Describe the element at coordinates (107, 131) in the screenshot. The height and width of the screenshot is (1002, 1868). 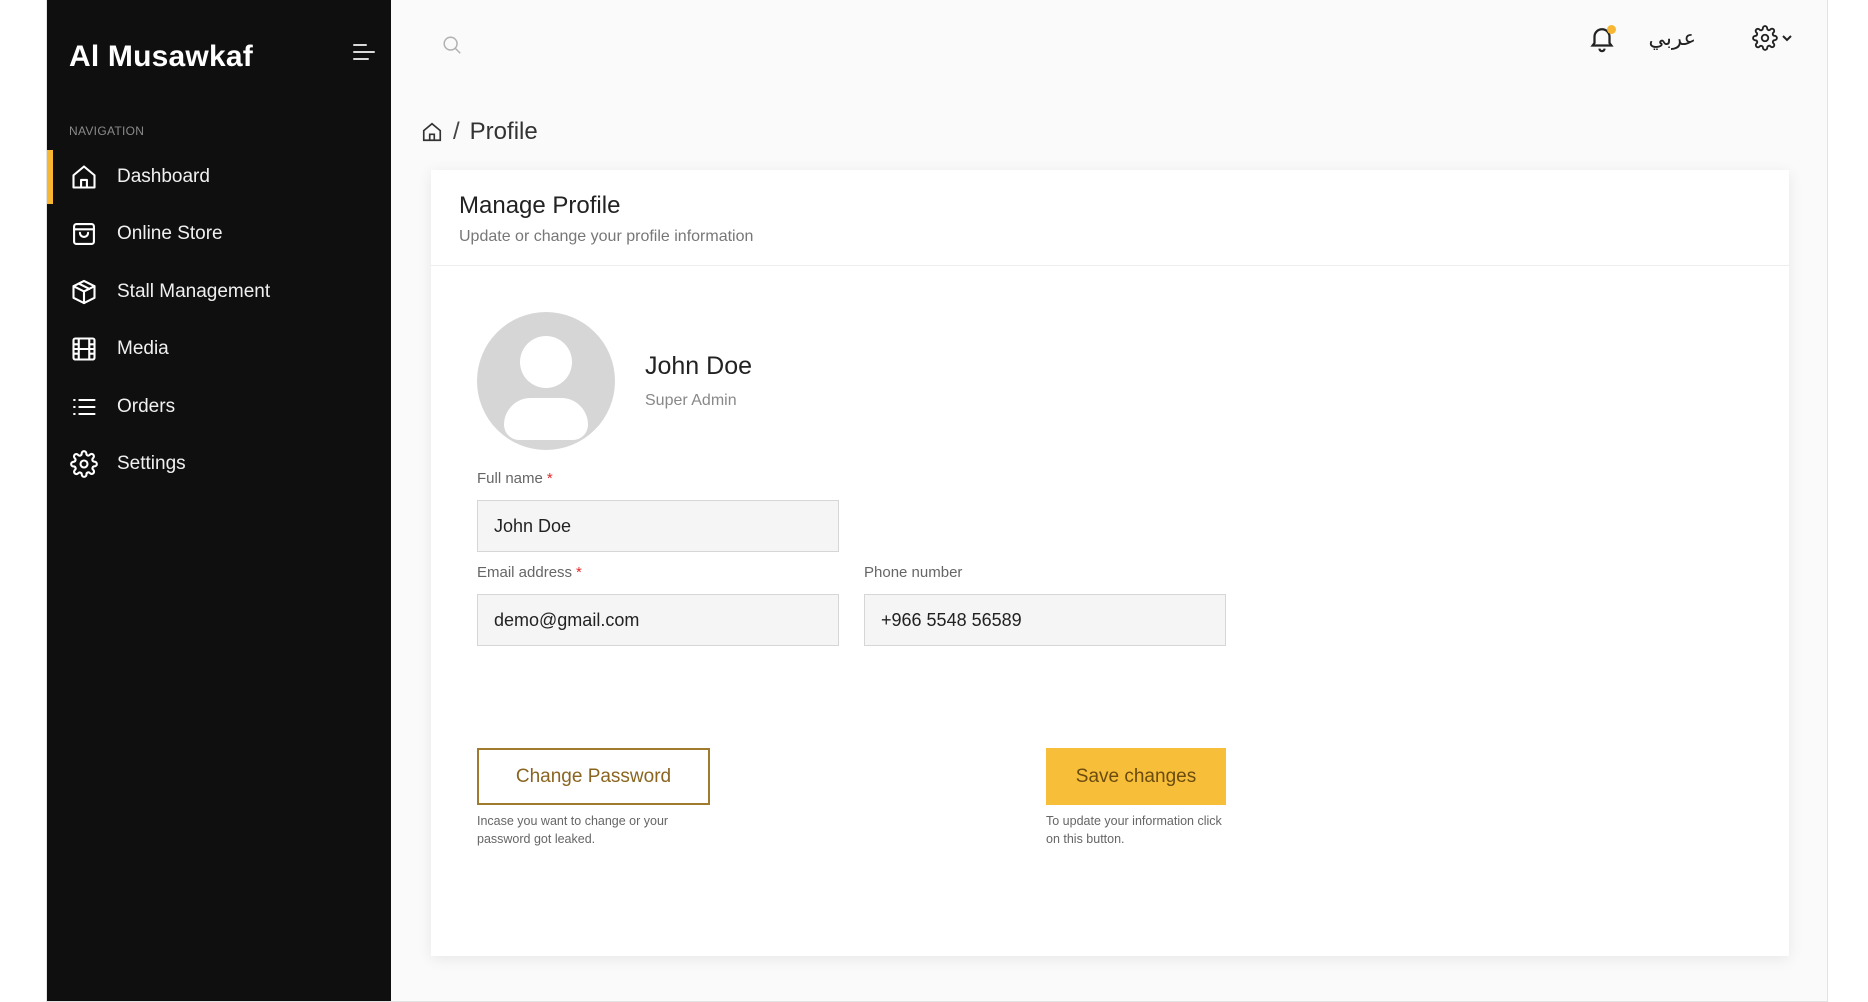
I see `nav-heading: NAVIGATION` at that location.